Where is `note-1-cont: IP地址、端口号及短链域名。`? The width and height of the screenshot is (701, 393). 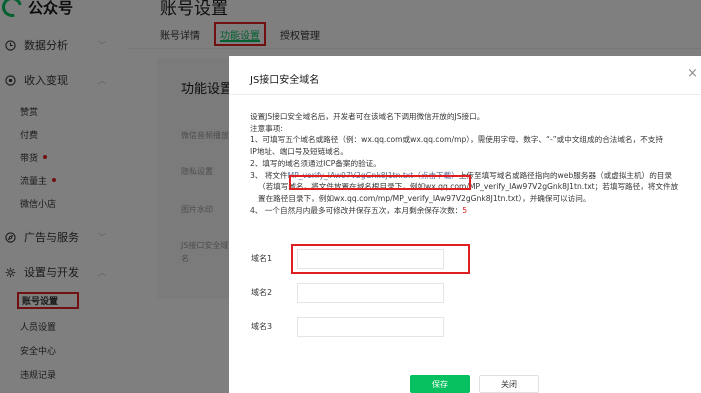 note-1-cont: IP地址、端口号及短链域名。 is located at coordinates (299, 152).